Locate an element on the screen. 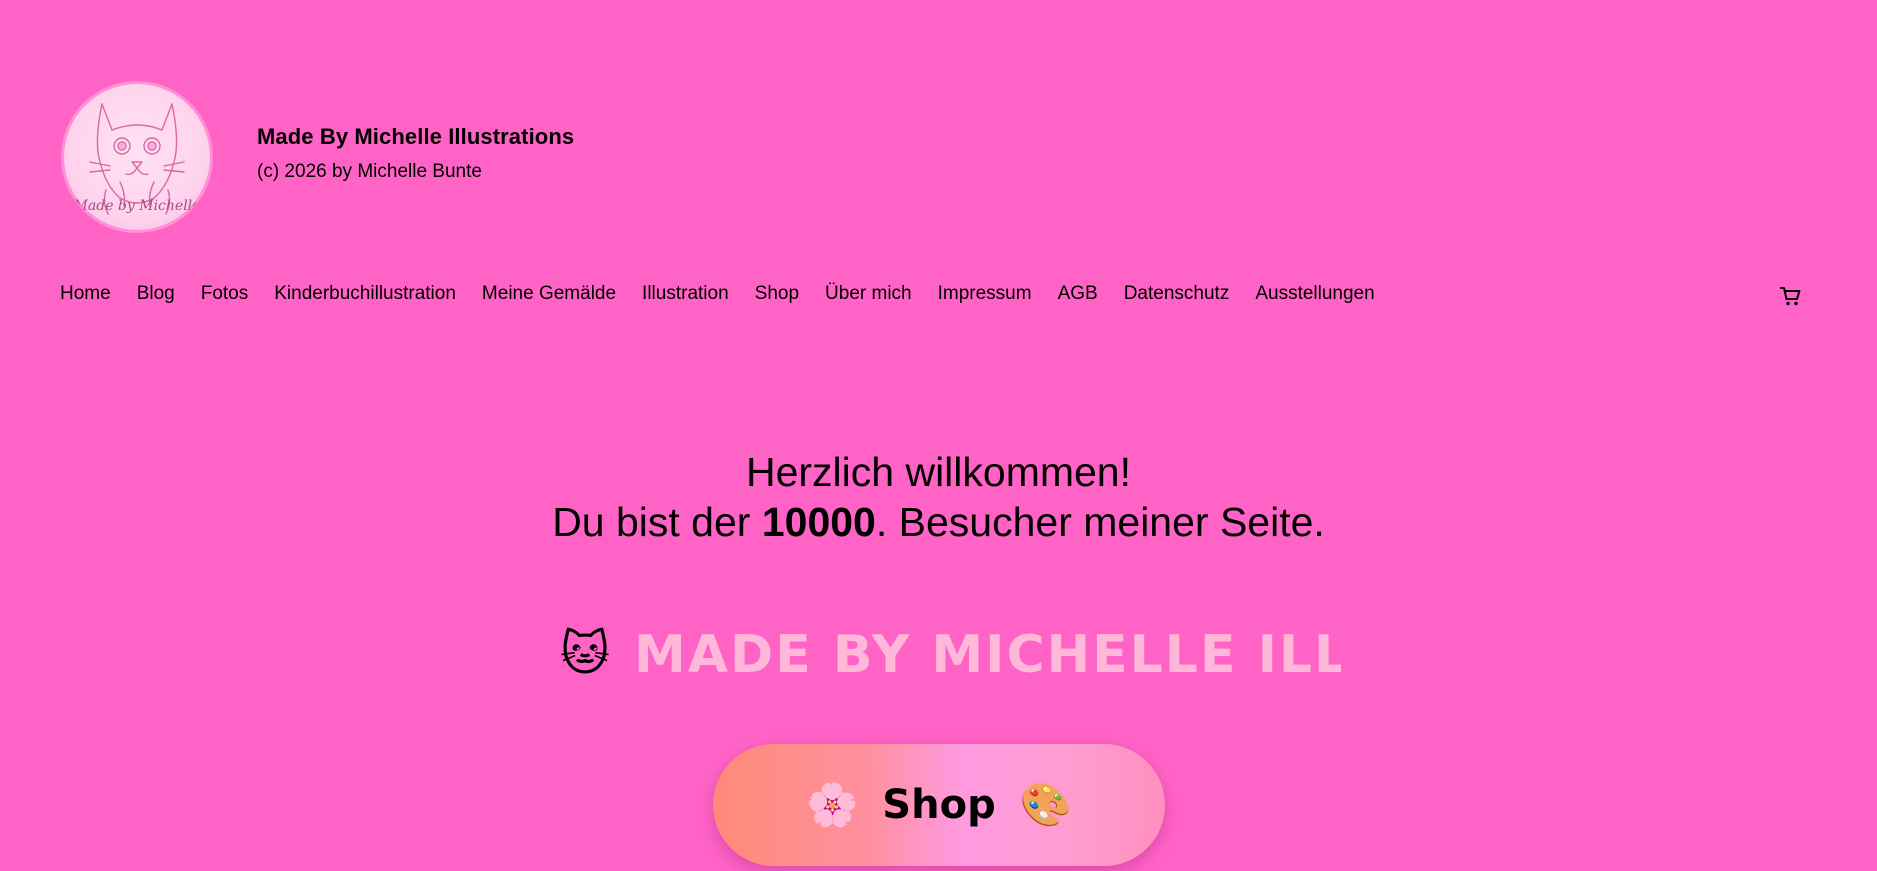 The height and width of the screenshot is (871, 1877). cart-button is located at coordinates (1791, 296).